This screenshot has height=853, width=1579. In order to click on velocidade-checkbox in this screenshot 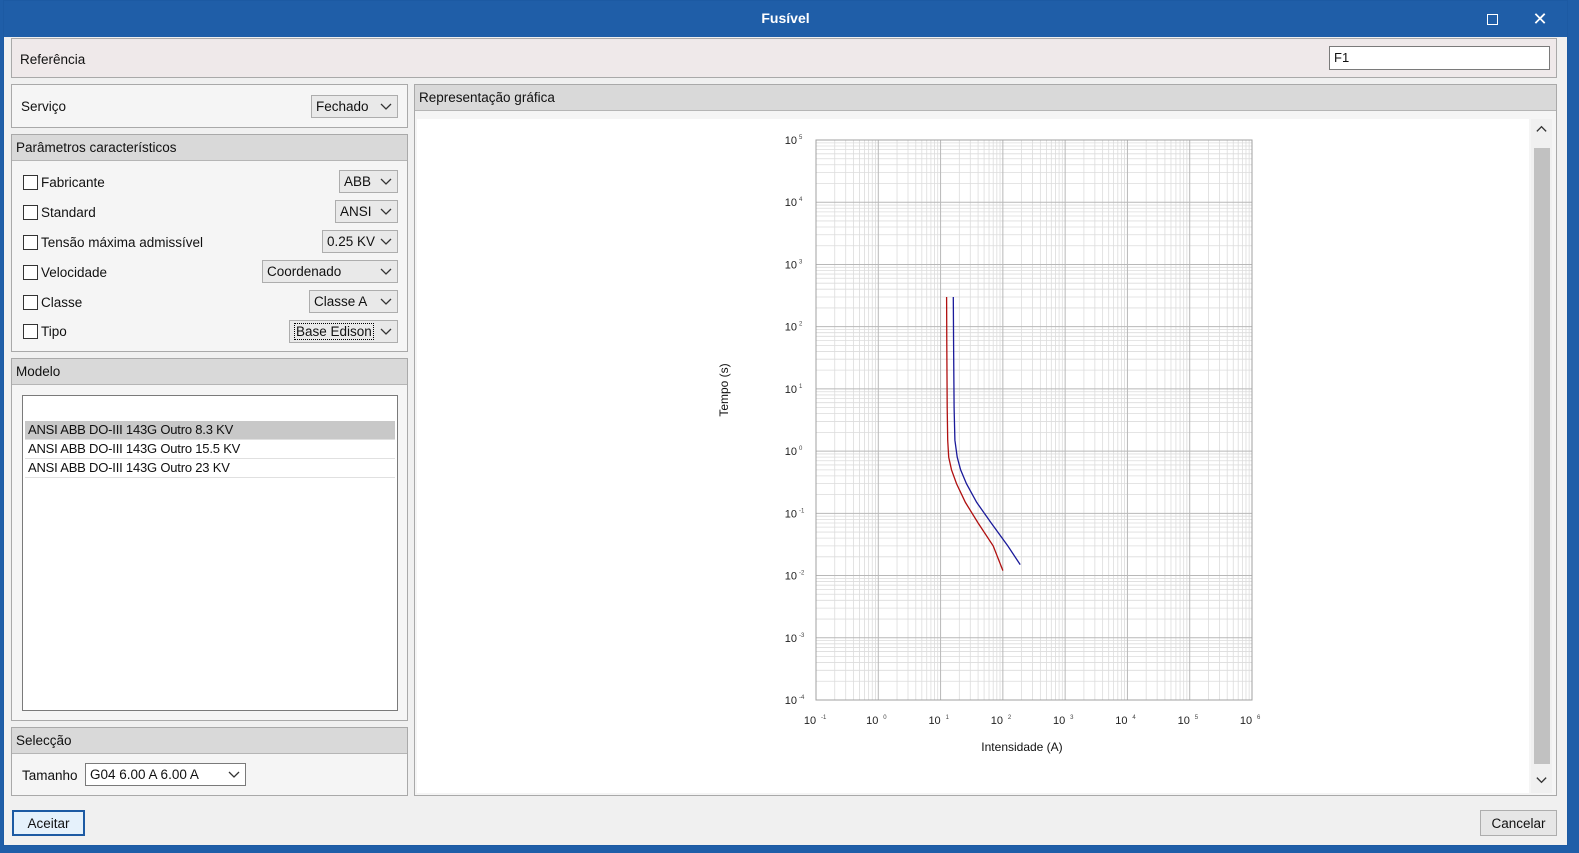, I will do `click(30, 272)`.